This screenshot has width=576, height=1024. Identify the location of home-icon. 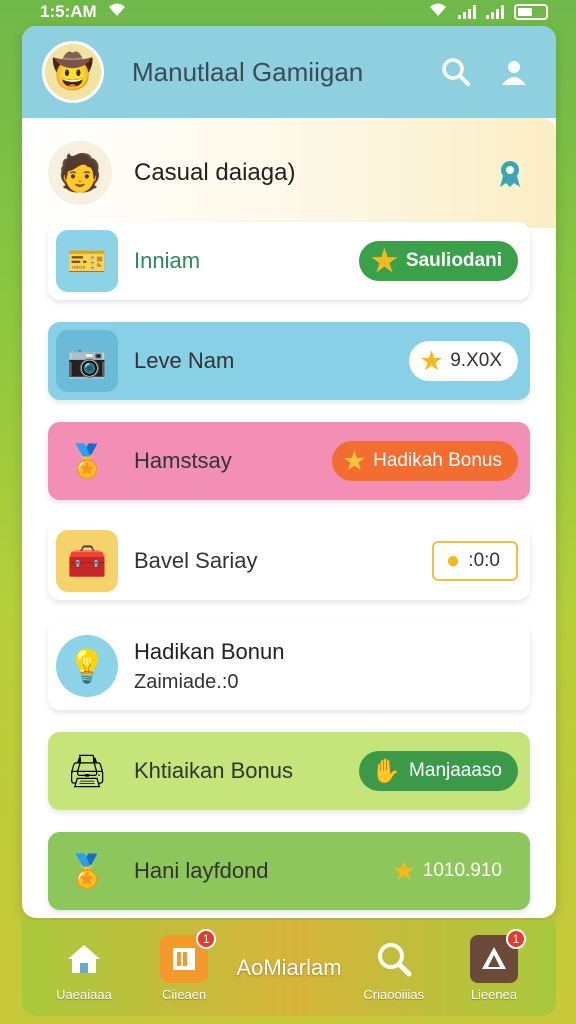
(84, 959).